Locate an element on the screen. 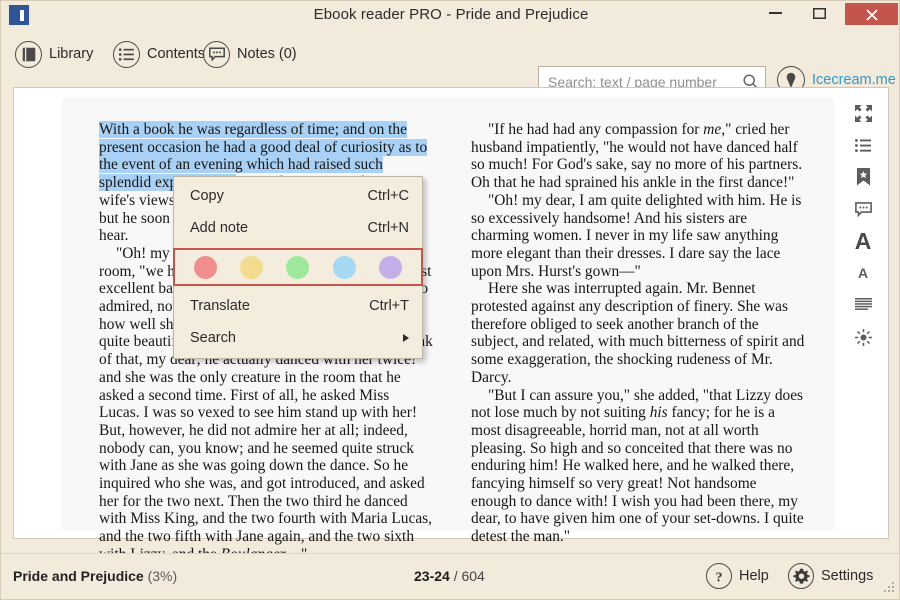 Image resolution: width=900 pixels, height=600 pixels. highlight-color-picker is located at coordinates (298, 267).